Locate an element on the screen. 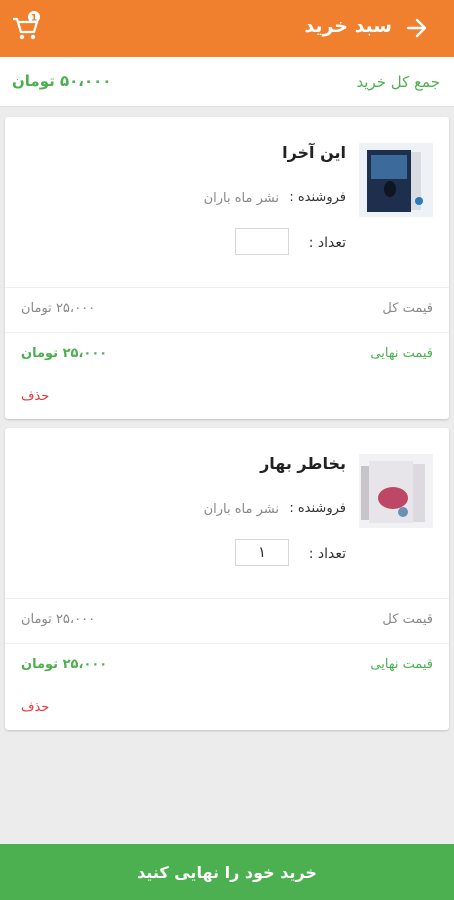  back-button is located at coordinates (417, 28).